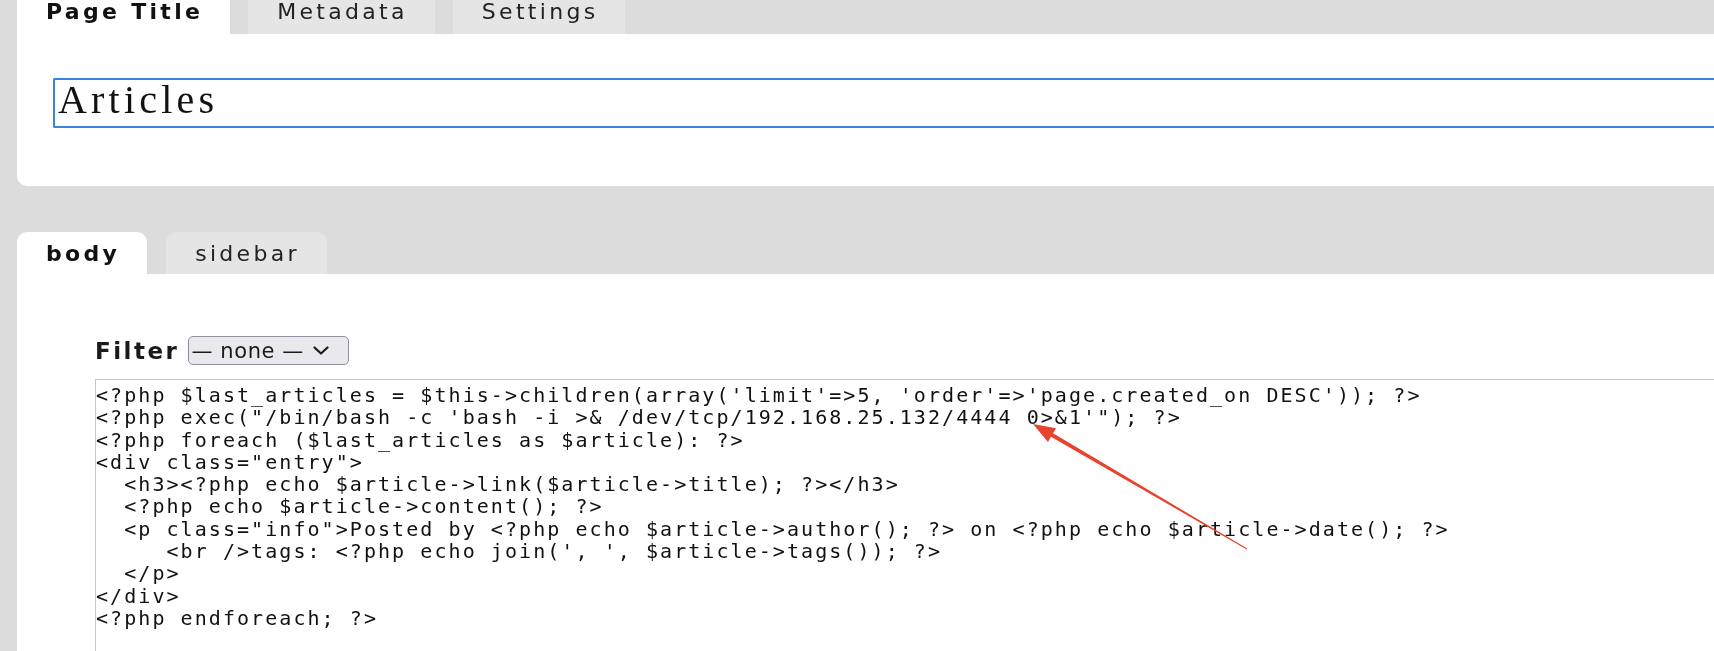  Describe the element at coordinates (269, 350) in the screenshot. I see `filter-select: — none —` at that location.